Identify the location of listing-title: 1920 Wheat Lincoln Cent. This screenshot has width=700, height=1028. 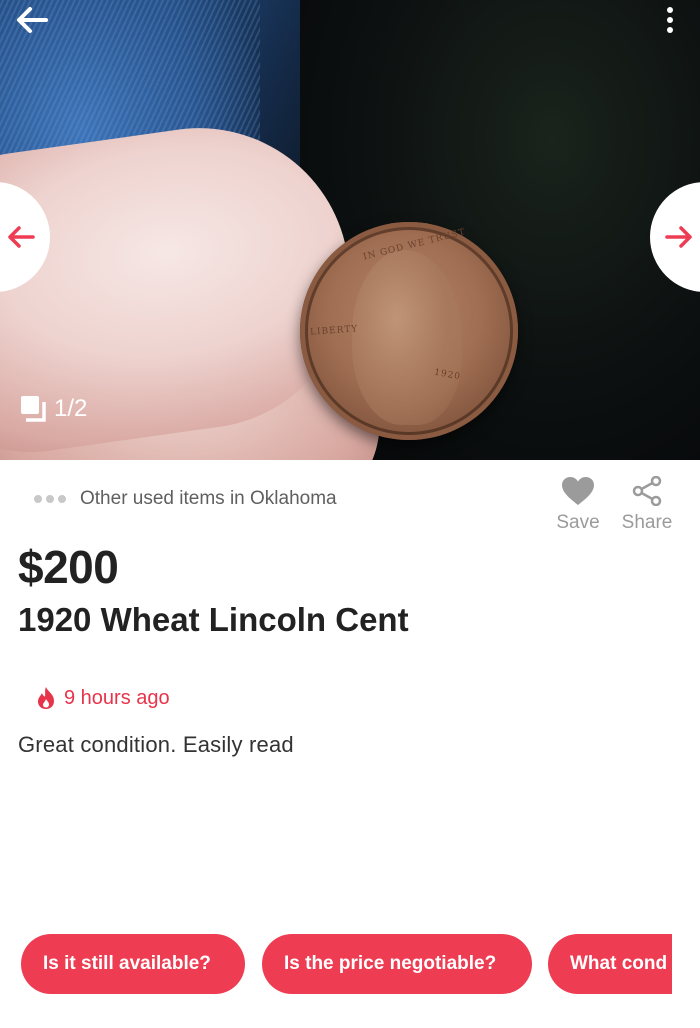
(213, 619).